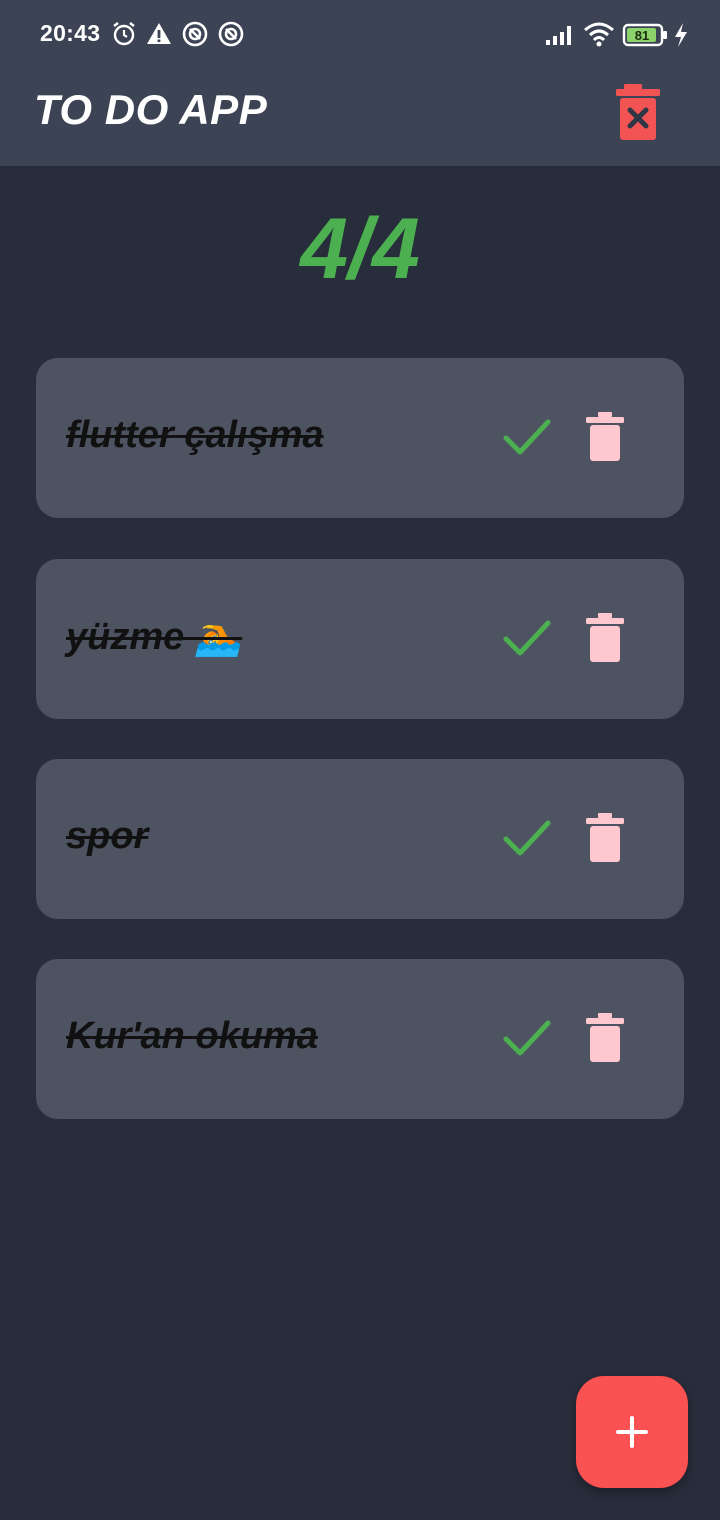  I want to click on task-title: spor, so click(107, 836).